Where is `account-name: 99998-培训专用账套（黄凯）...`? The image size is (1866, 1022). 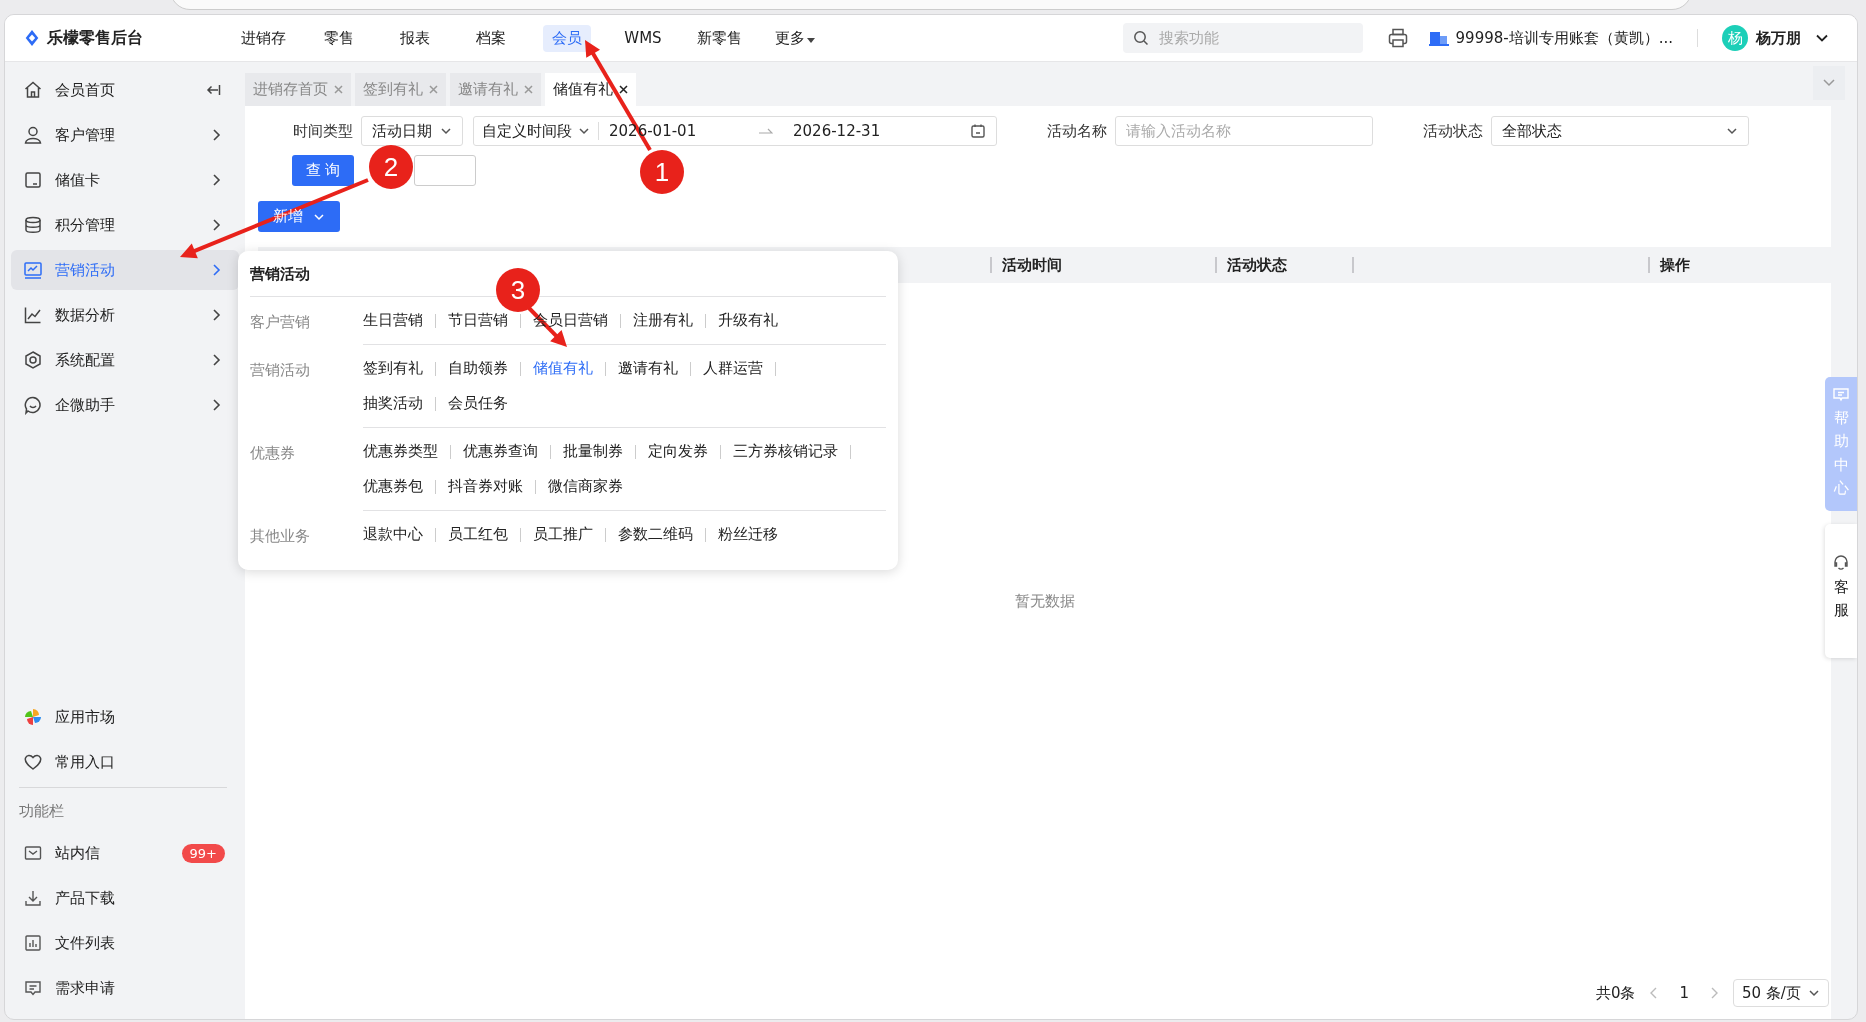 account-name: 99998-培训专用账套（黄凯）... is located at coordinates (1564, 38).